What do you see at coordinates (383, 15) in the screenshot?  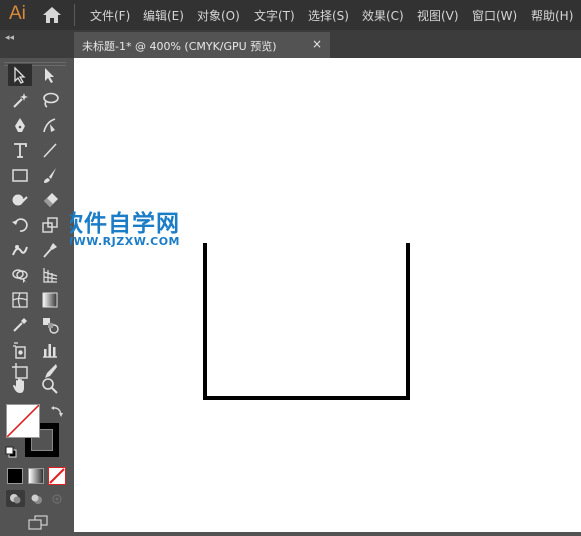 I see `menu-effect: 效果(C)` at bounding box center [383, 15].